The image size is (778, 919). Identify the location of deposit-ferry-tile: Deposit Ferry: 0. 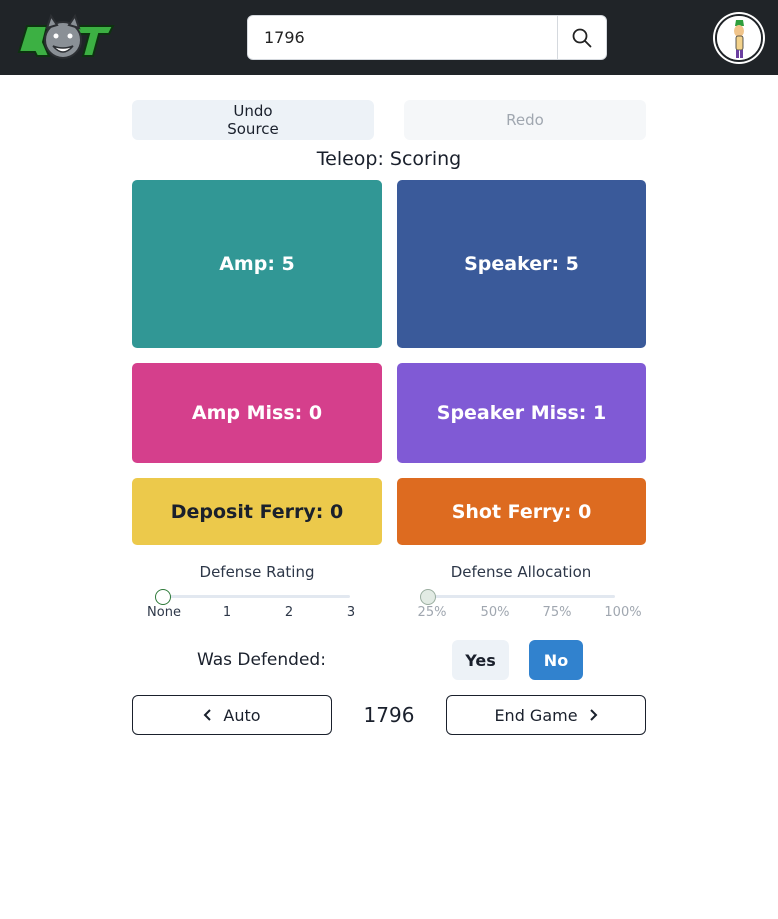
(257, 511).